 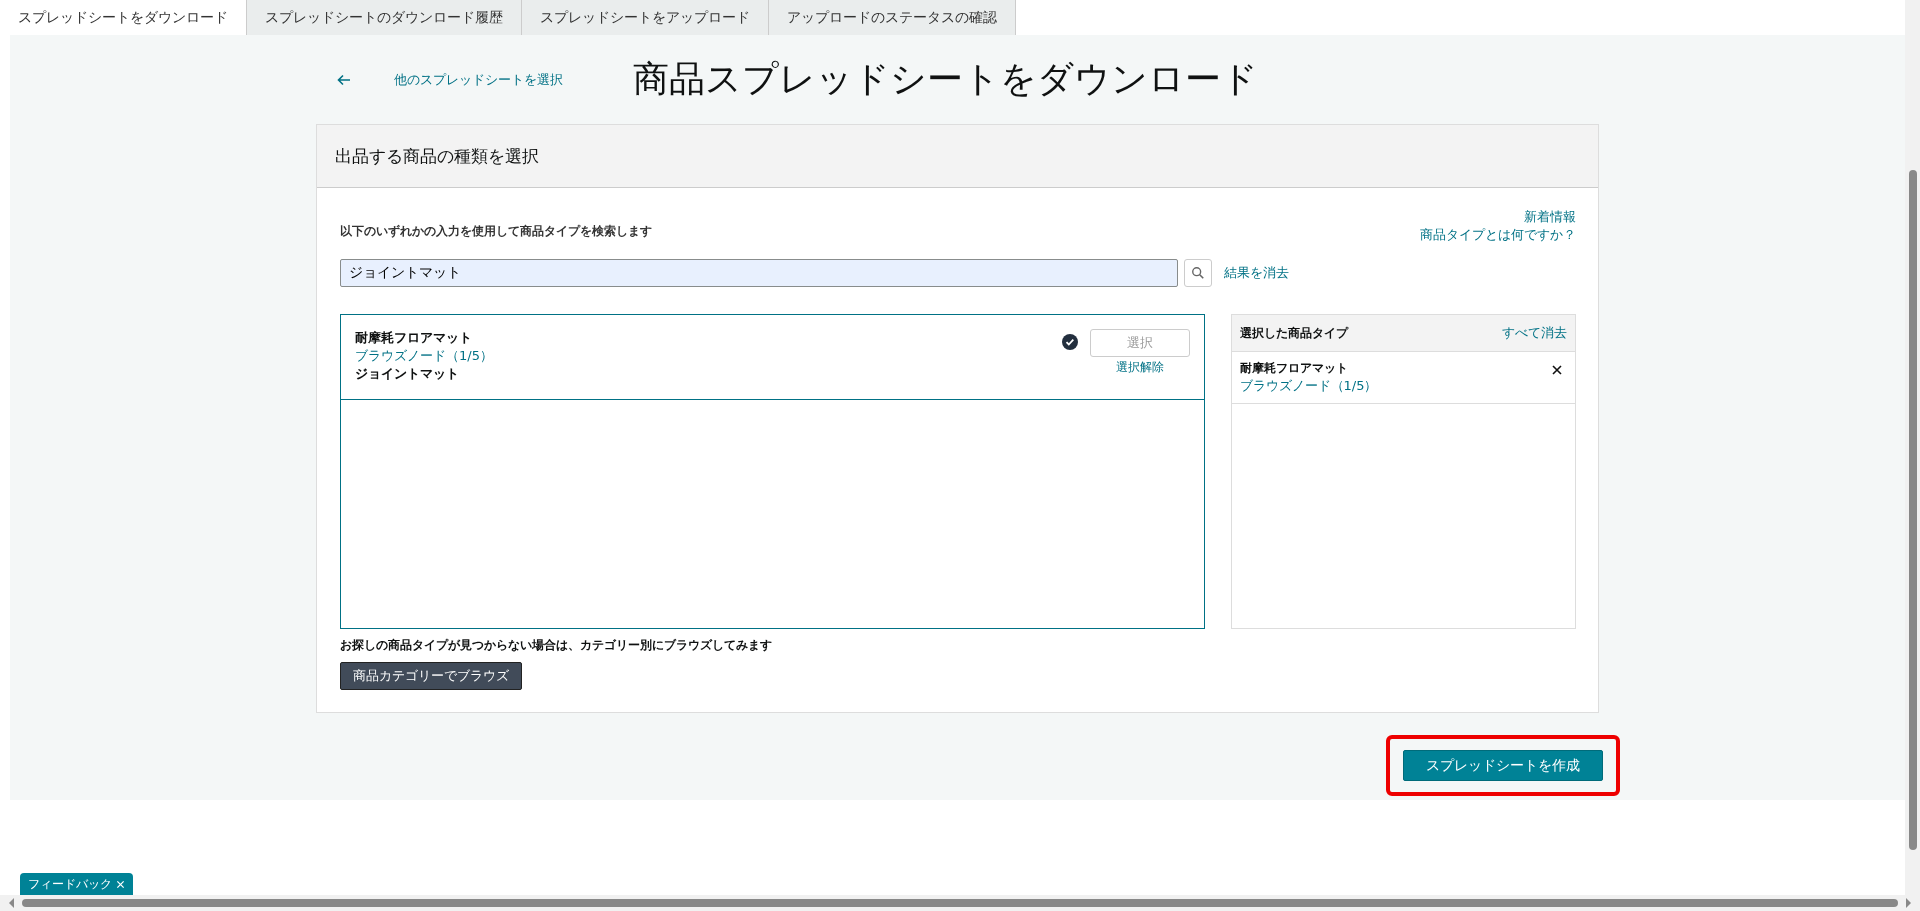 I want to click on help-link: 新着情報, so click(x=1550, y=217).